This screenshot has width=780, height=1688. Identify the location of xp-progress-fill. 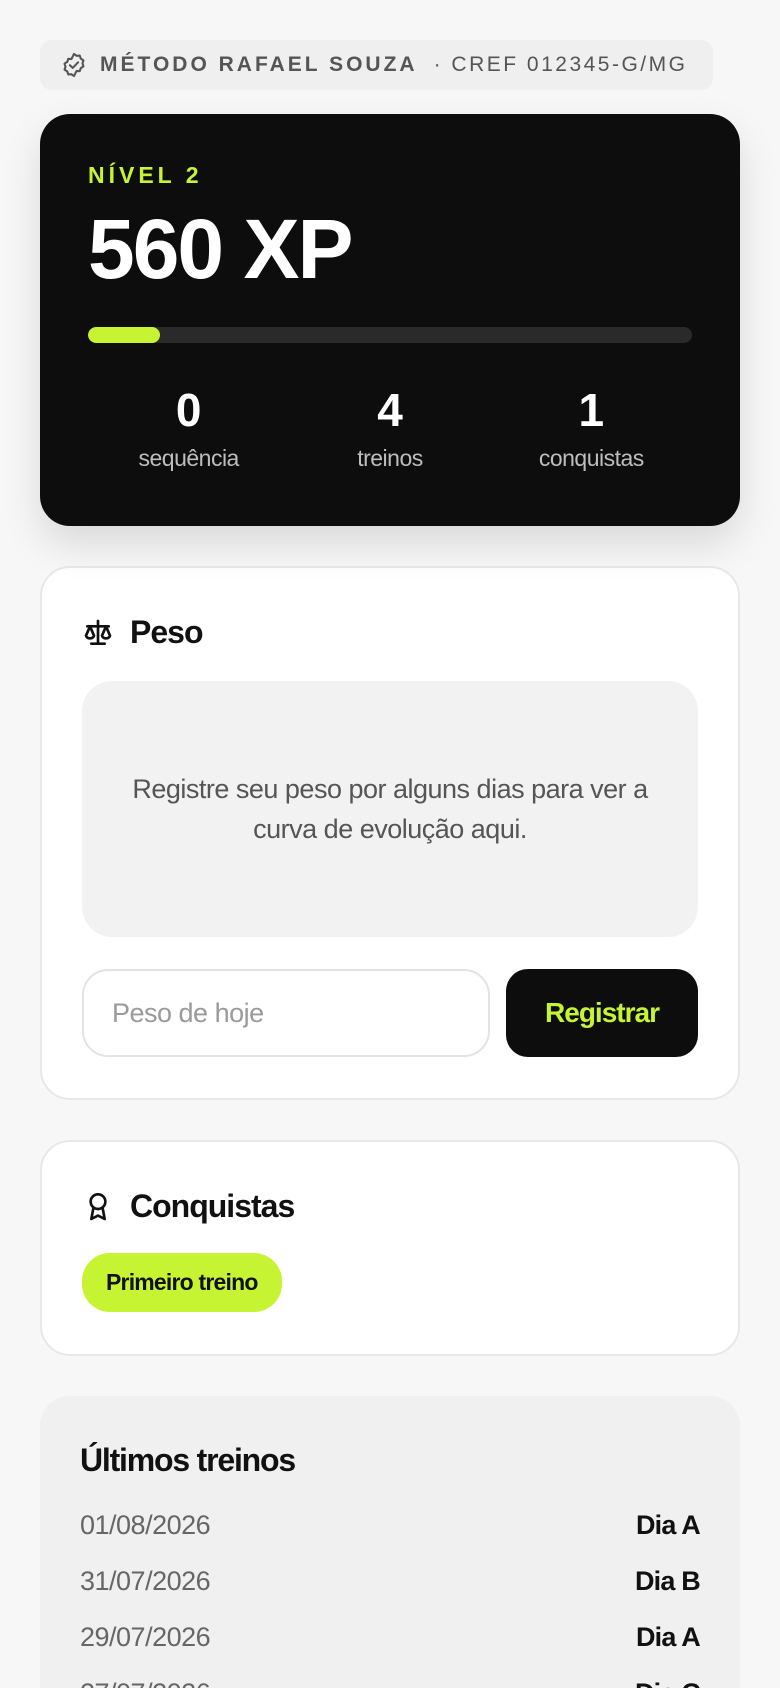
(124, 335).